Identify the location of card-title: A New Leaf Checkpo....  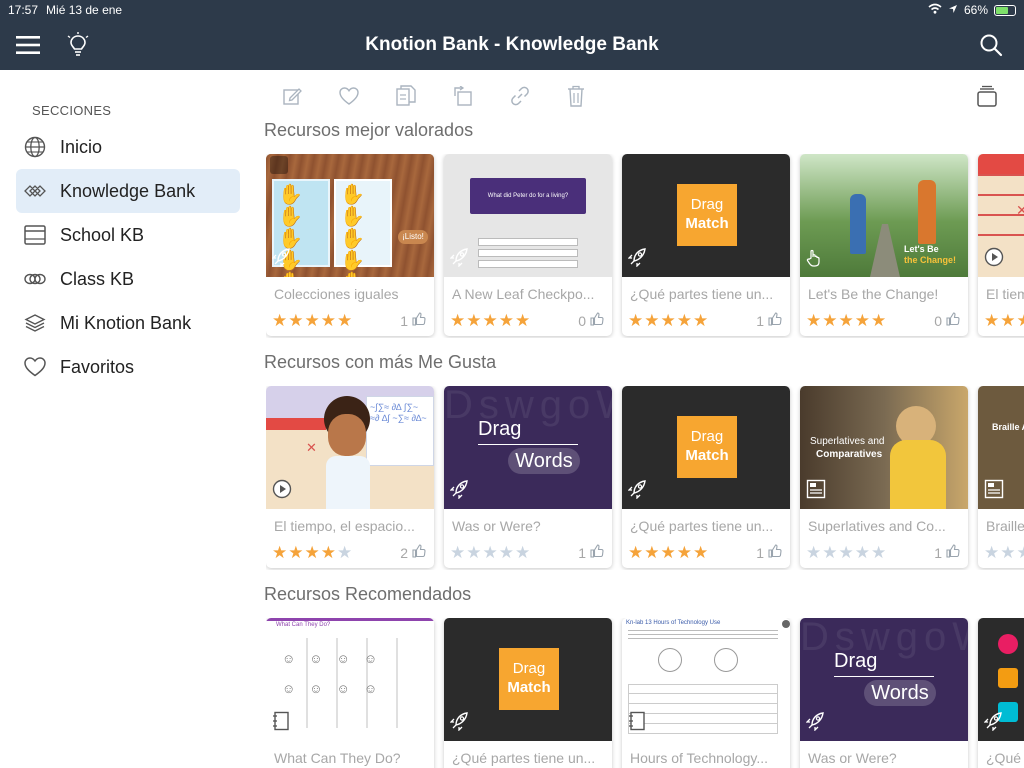
(523, 294).